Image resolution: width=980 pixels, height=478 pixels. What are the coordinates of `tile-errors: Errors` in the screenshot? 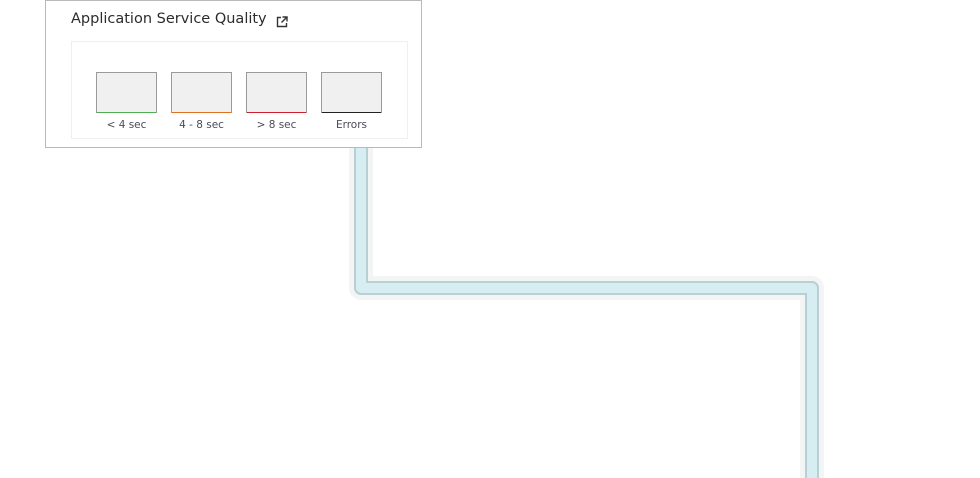 It's located at (351, 101).